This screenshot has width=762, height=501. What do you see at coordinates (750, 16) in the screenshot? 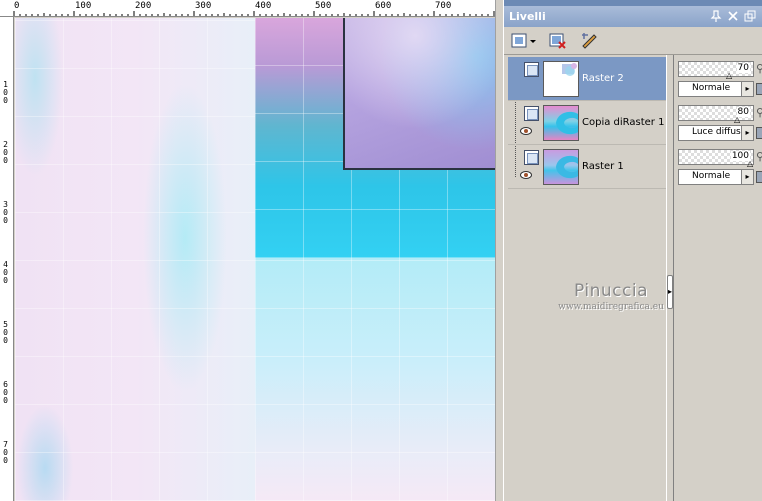
I see `restore-icon` at bounding box center [750, 16].